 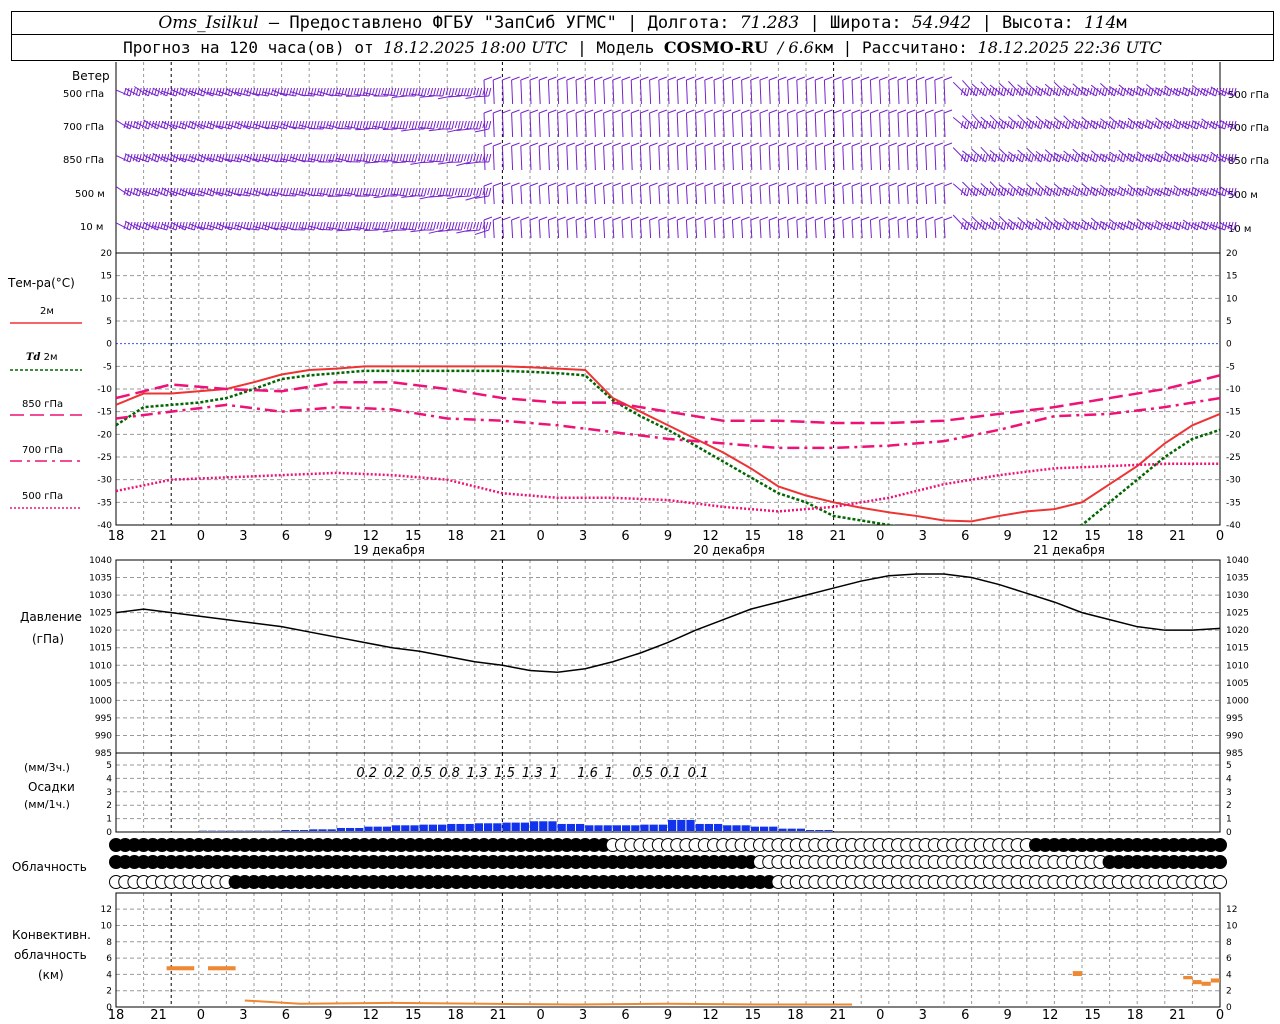 What do you see at coordinates (1229, 806) in the screenshot?
I see `prec-tick-right: 2` at bounding box center [1229, 806].